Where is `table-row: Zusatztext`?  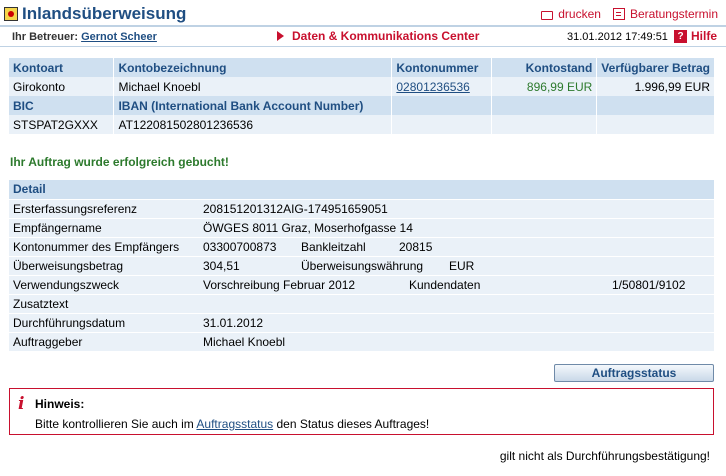
table-row: Zusatztext is located at coordinates (361, 303).